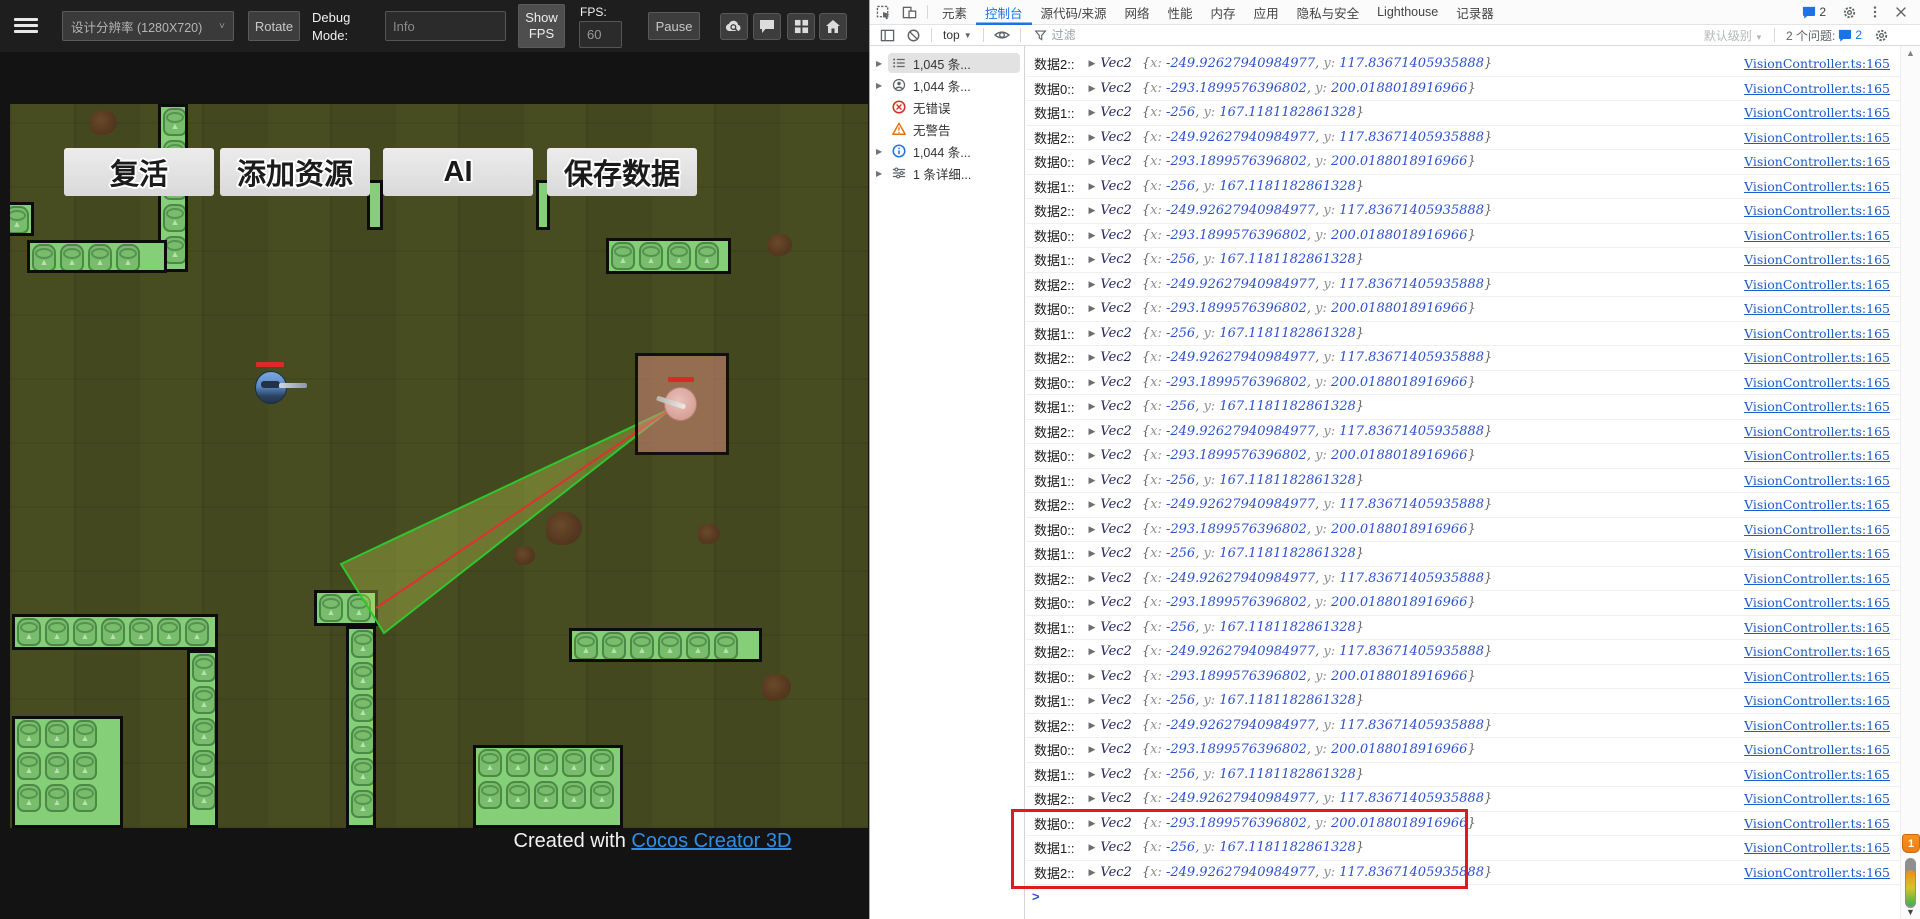  Describe the element at coordinates (1161, 35) in the screenshot. I see `console-filter-input` at that location.